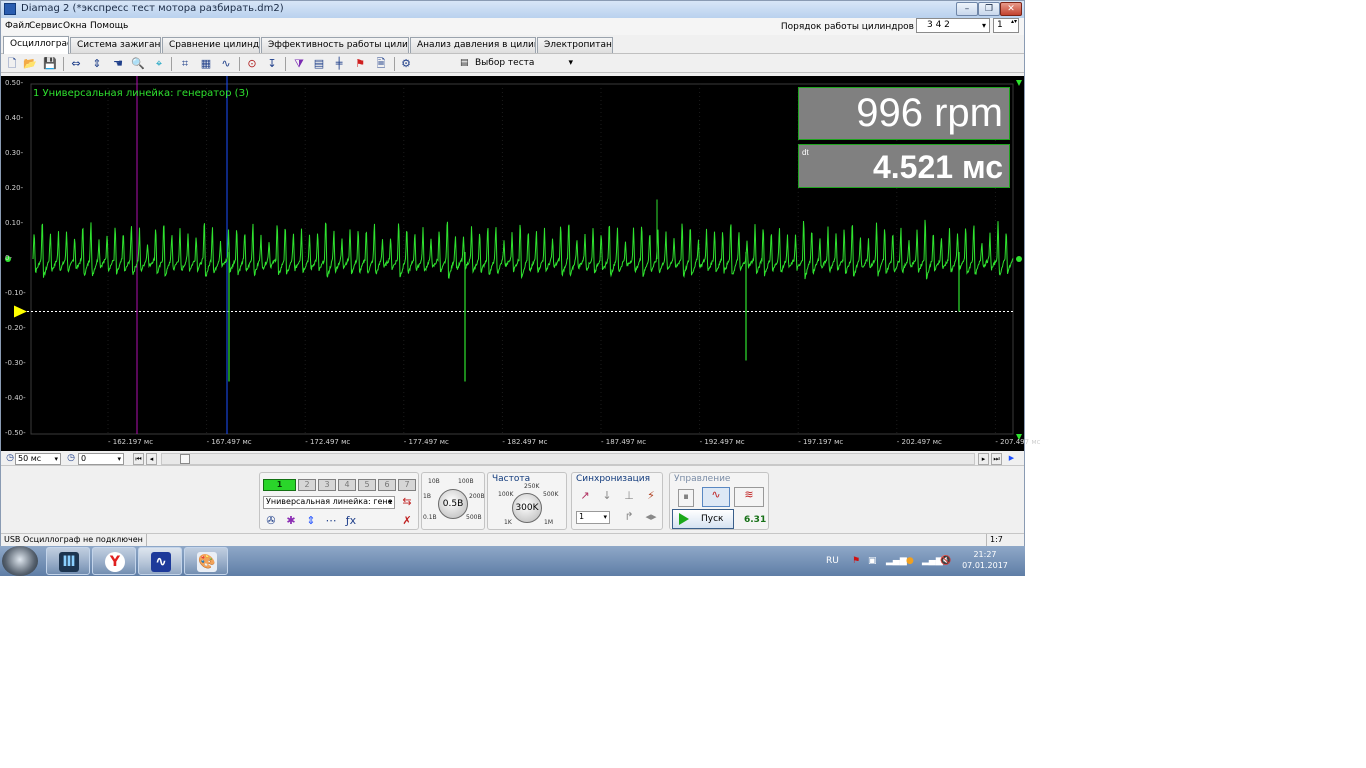 The height and width of the screenshot is (768, 1366). I want to click on time-scroll-thumb, so click(185, 459).